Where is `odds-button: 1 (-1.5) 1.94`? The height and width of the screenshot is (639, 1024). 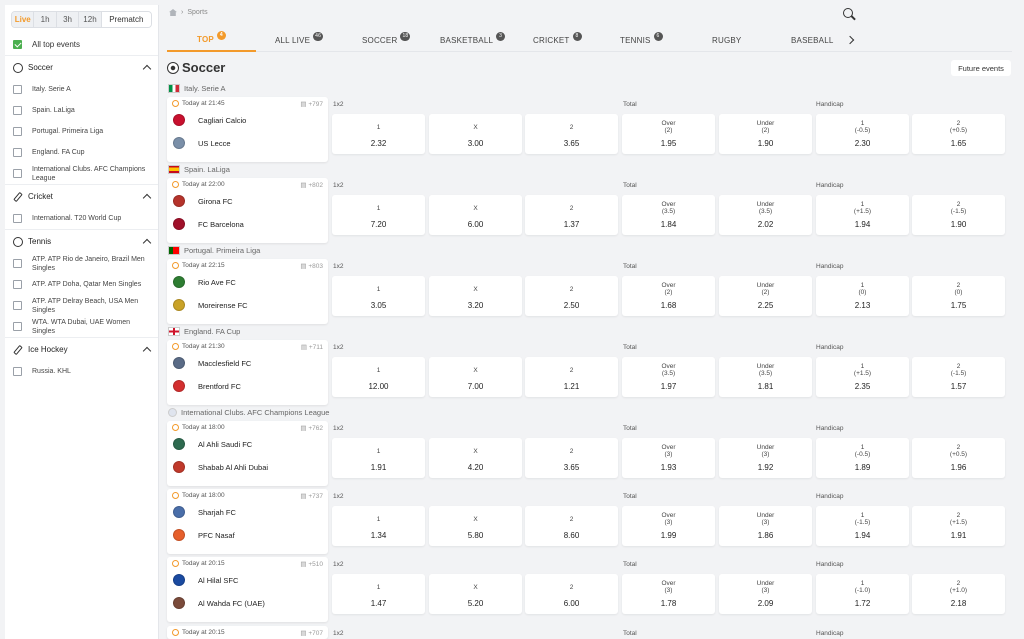 odds-button: 1 (-1.5) 1.94 is located at coordinates (862, 526).